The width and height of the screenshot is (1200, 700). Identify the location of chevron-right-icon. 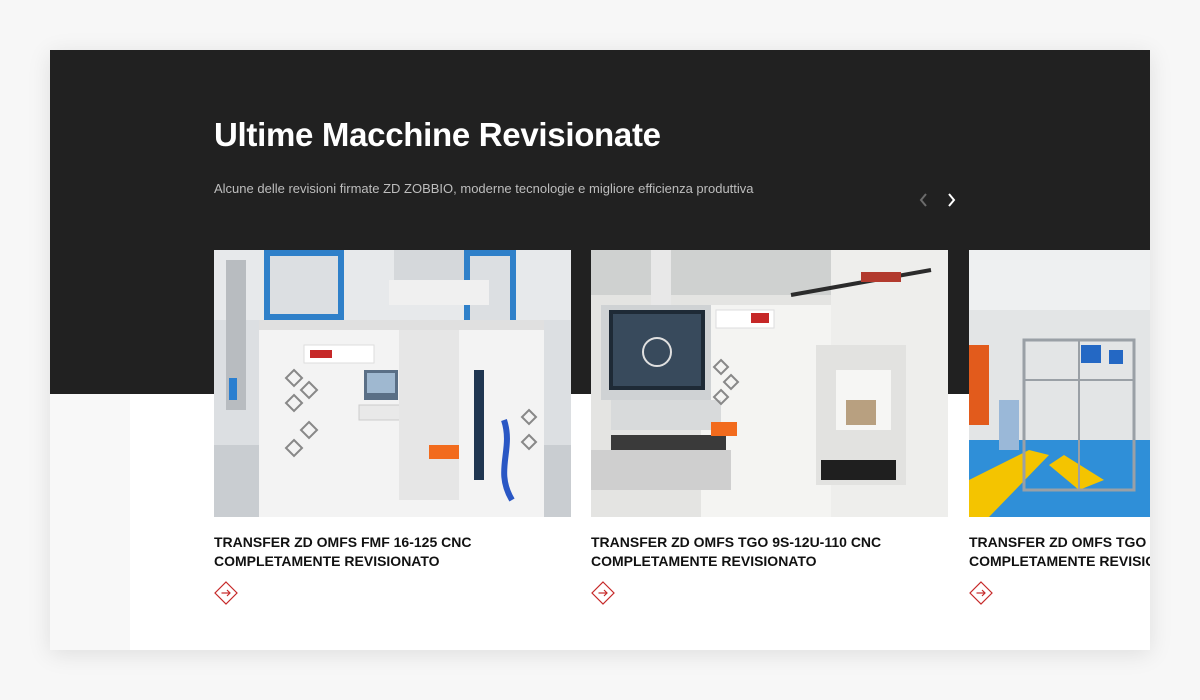
(952, 200).